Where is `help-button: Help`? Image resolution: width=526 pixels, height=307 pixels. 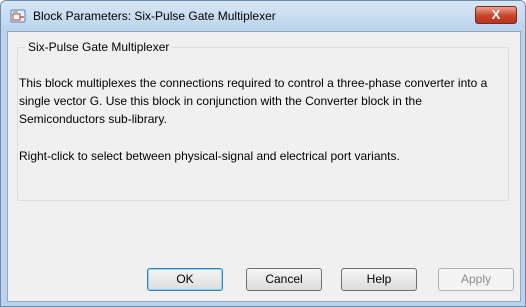 help-button: Help is located at coordinates (379, 279).